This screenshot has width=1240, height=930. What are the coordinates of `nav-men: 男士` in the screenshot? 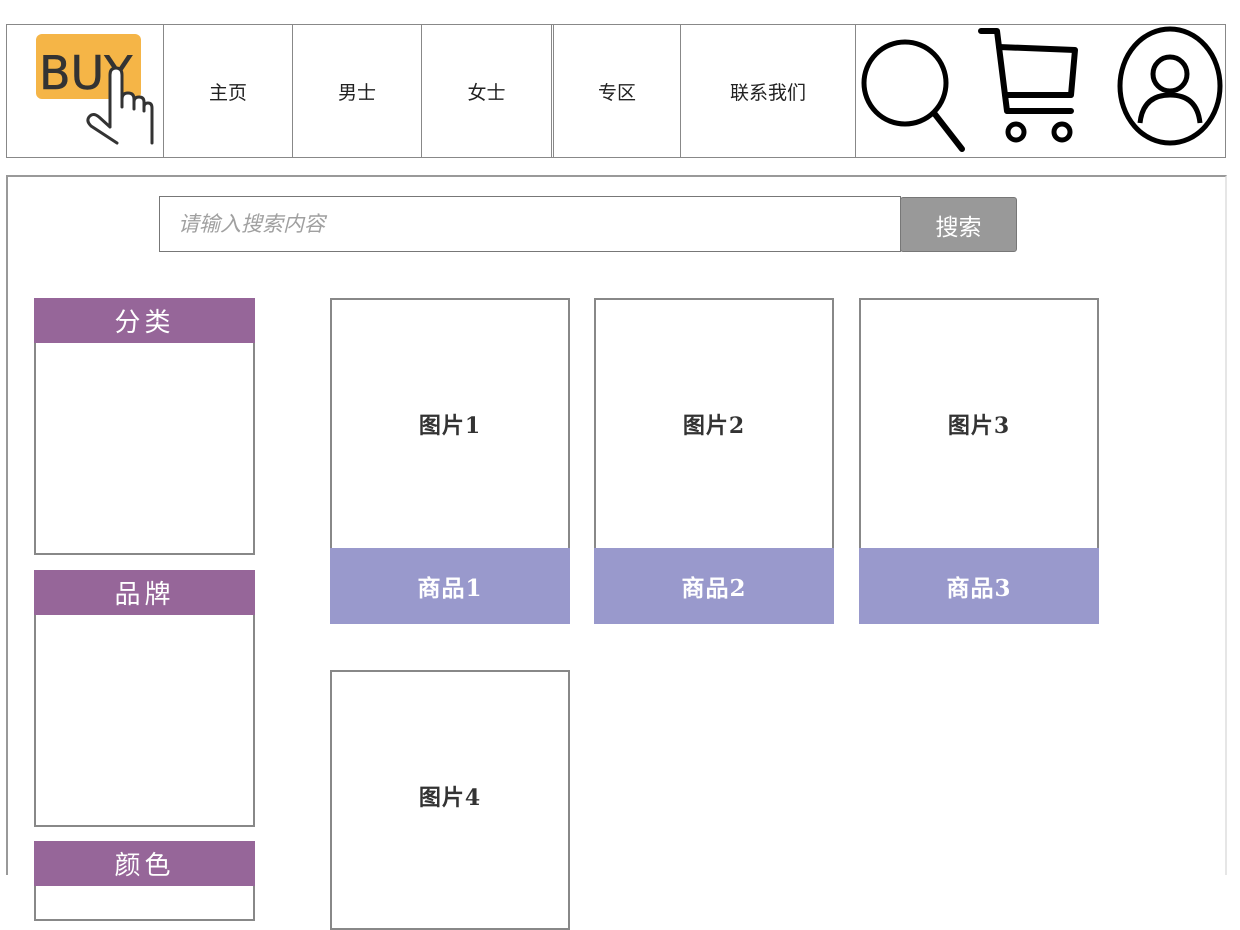 It's located at (357, 91).